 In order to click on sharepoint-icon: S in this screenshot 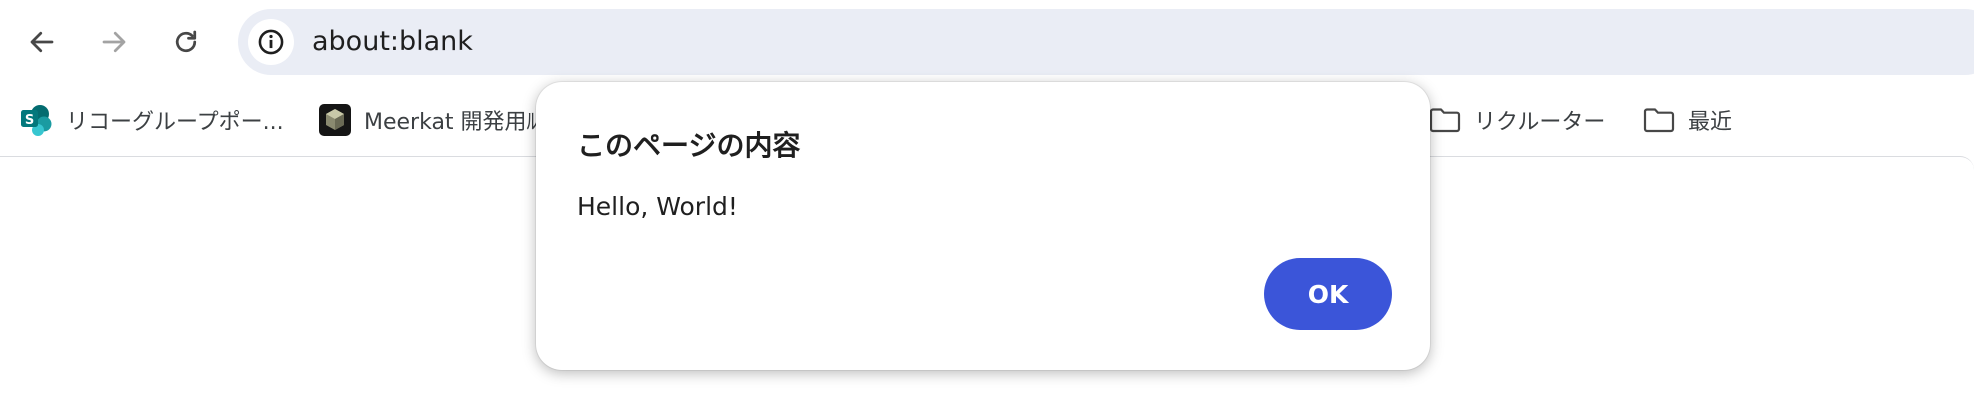, I will do `click(36, 120)`.